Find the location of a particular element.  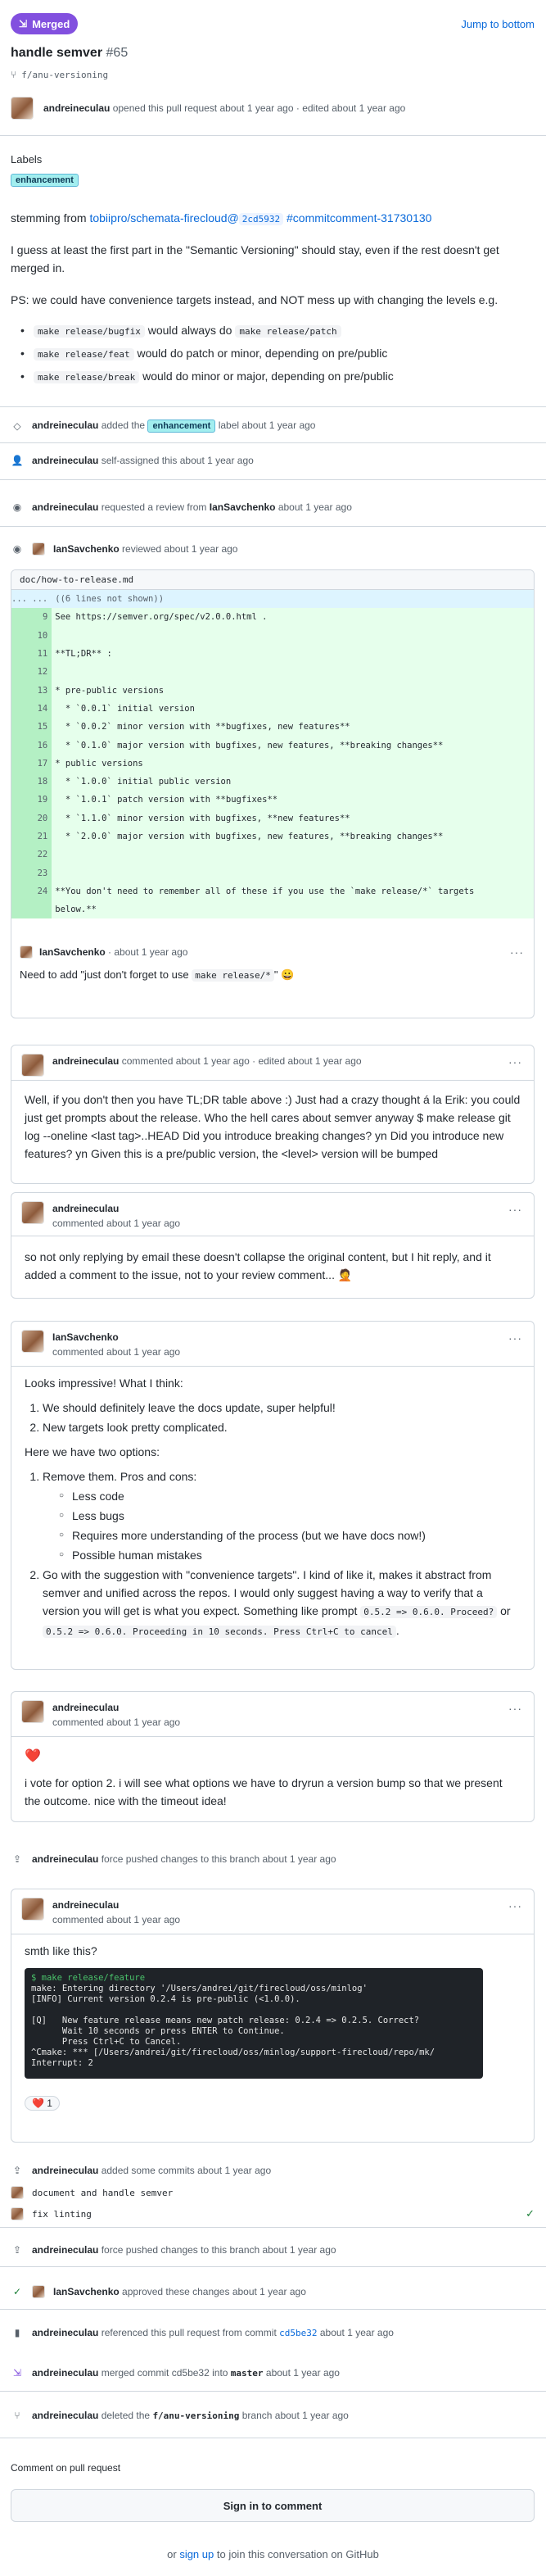

commit-message: fix linting is located at coordinates (62, 2214).